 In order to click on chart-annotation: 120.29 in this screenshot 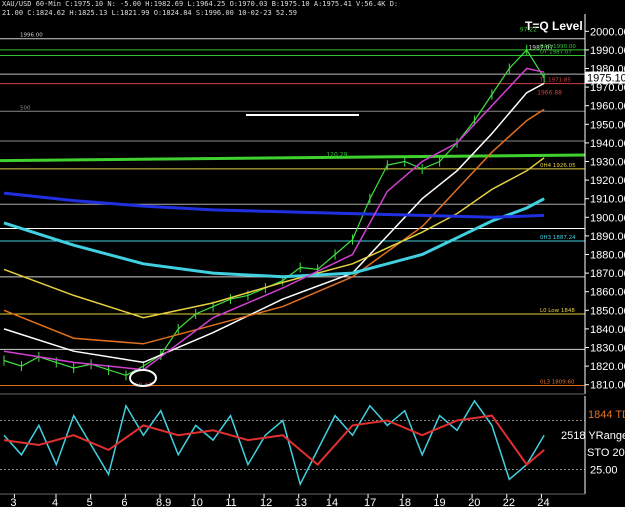, I will do `click(336, 155)`.